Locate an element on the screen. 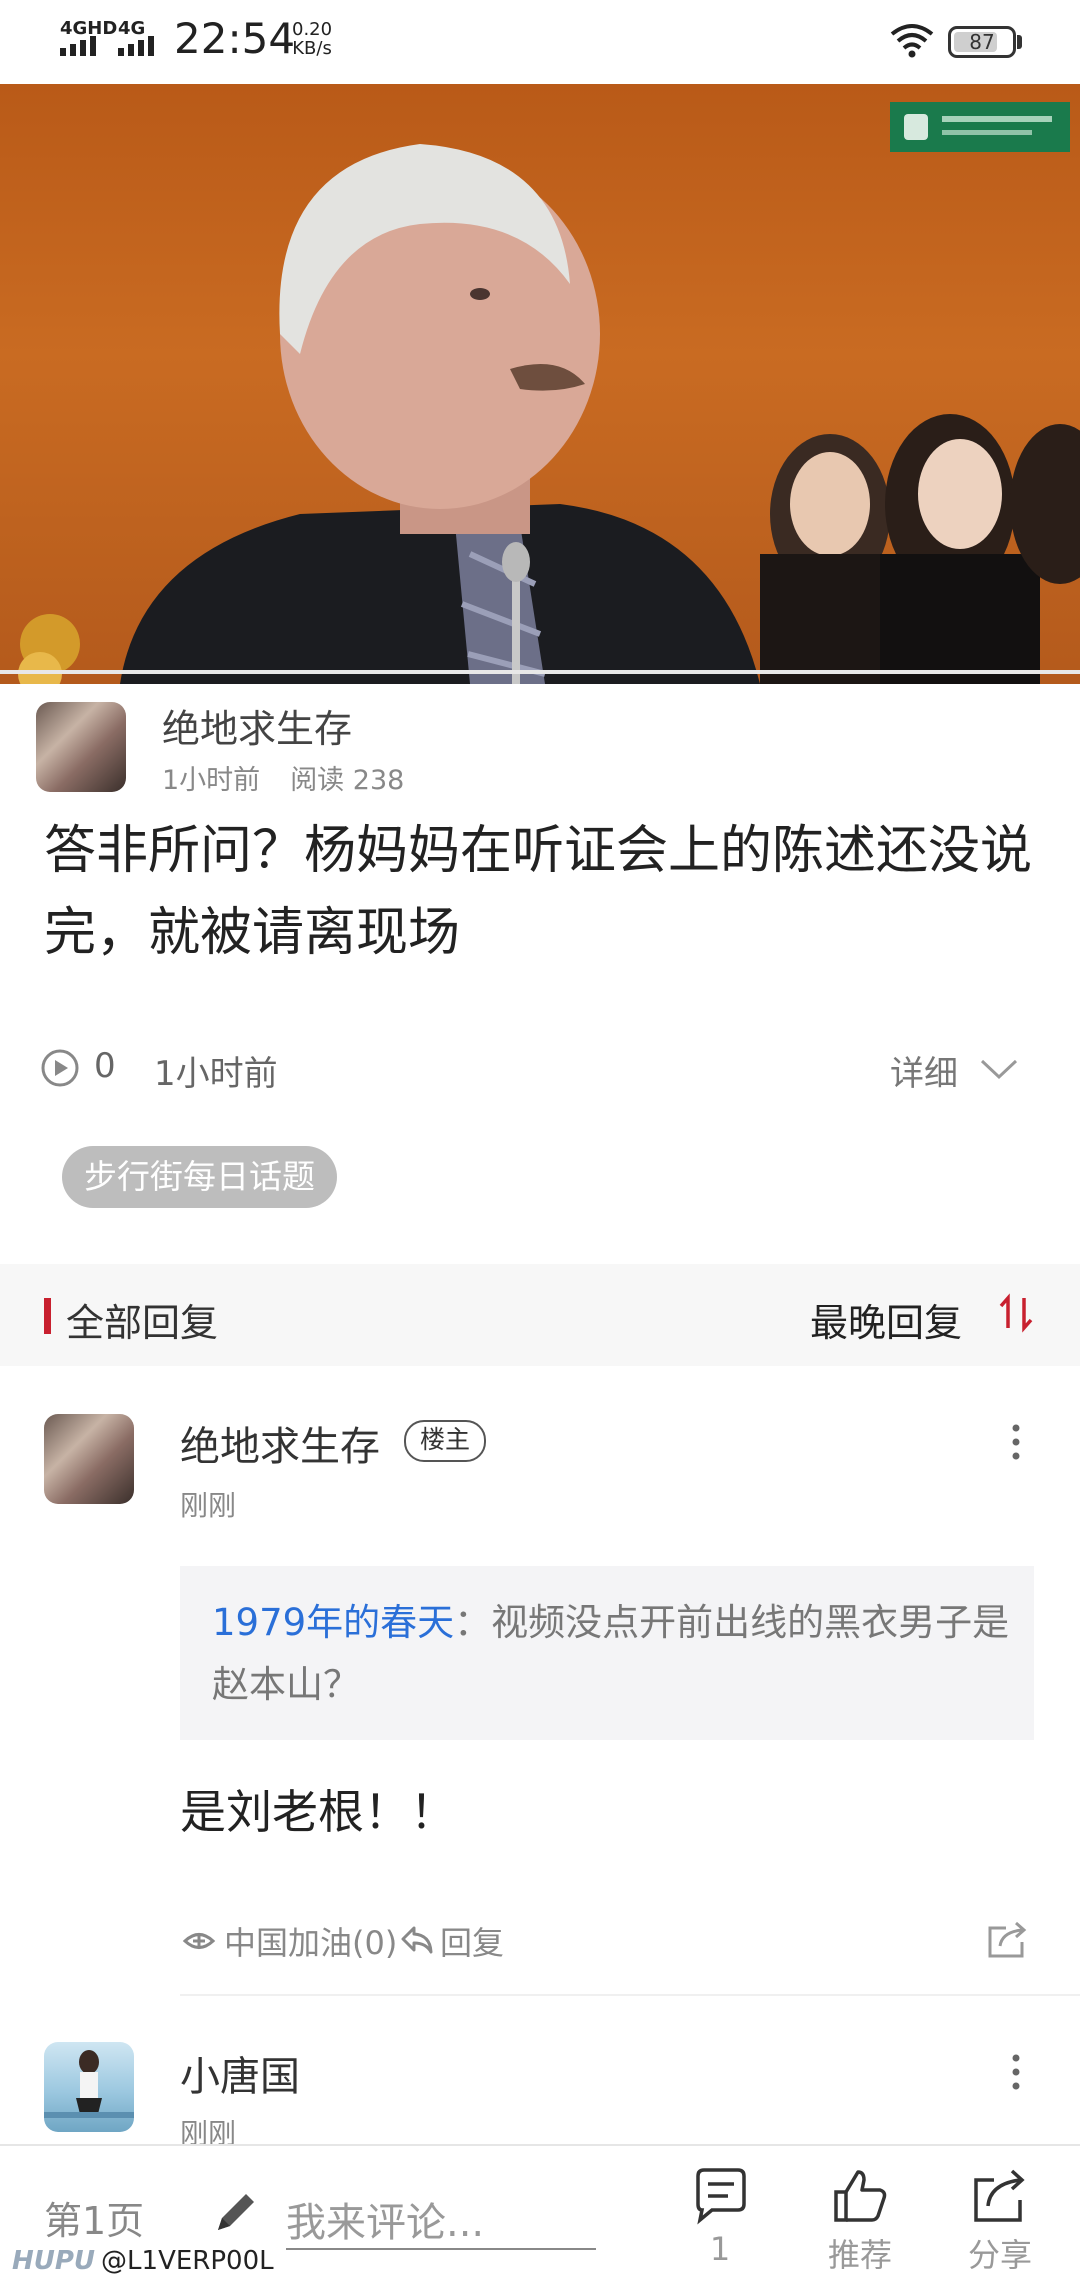  light-icon is located at coordinates (199, 1941).